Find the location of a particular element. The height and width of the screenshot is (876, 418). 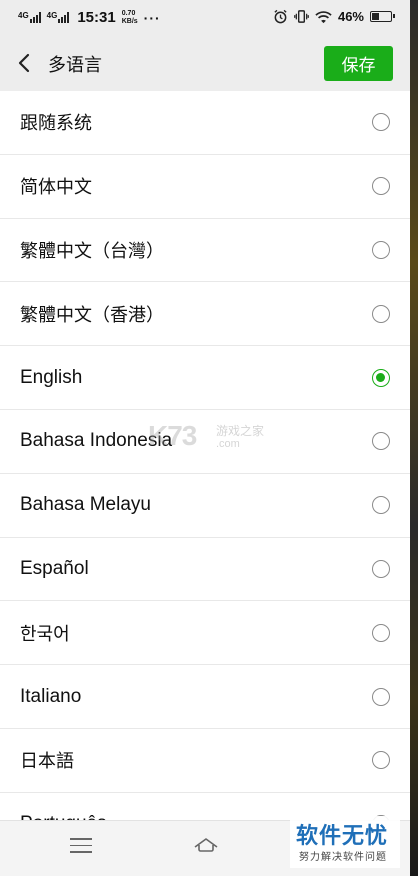

wifi-icon is located at coordinates (323, 16).